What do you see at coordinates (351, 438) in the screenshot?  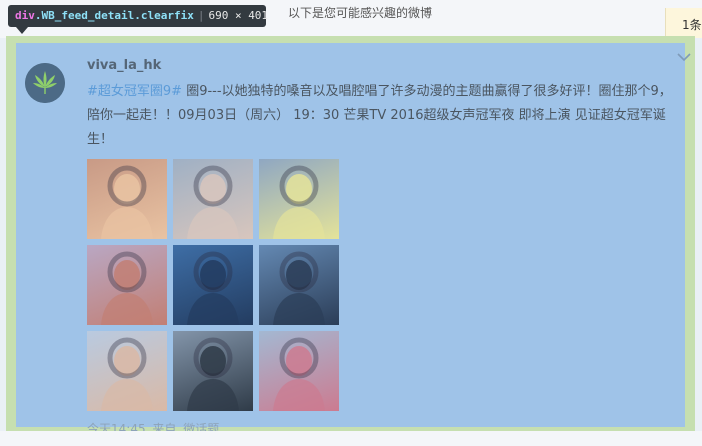 I see `page-bottom-strip` at bounding box center [351, 438].